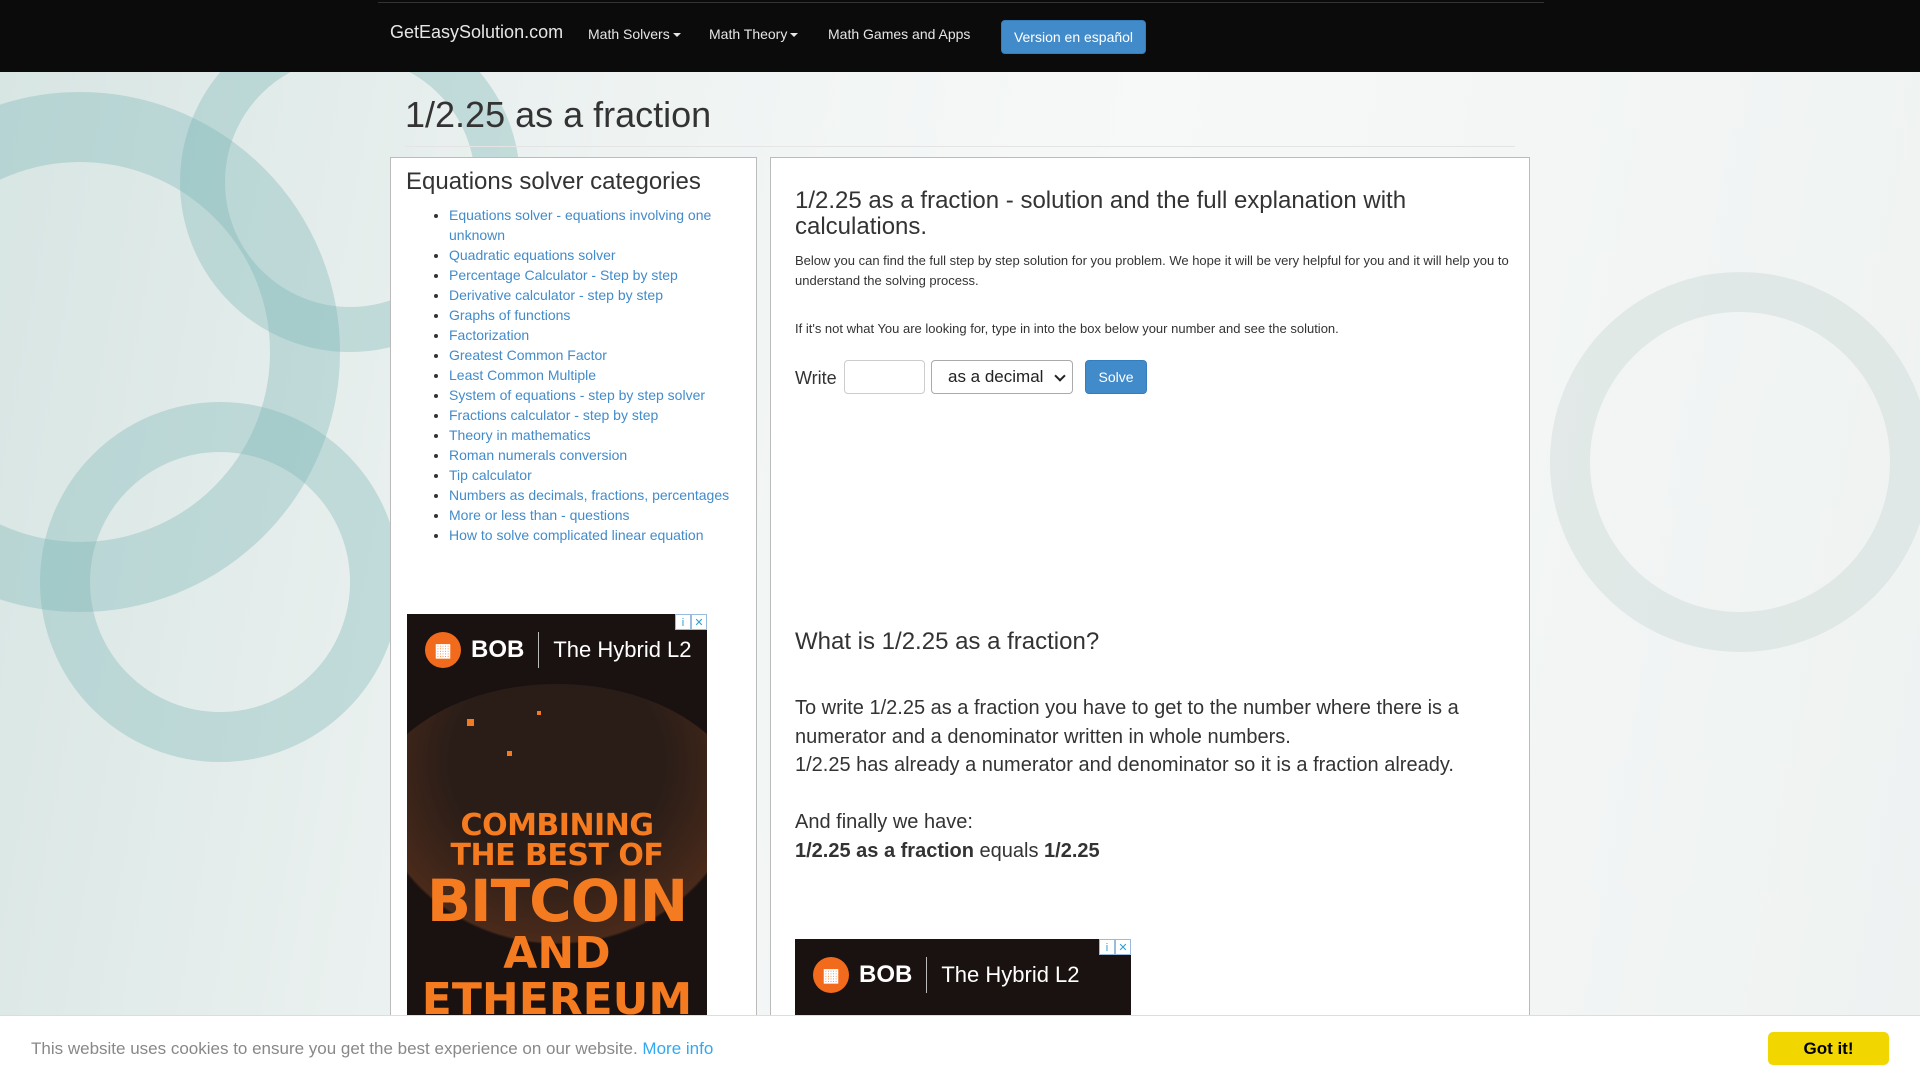  I want to click on category-link: Theory in mathematics, so click(520, 435).